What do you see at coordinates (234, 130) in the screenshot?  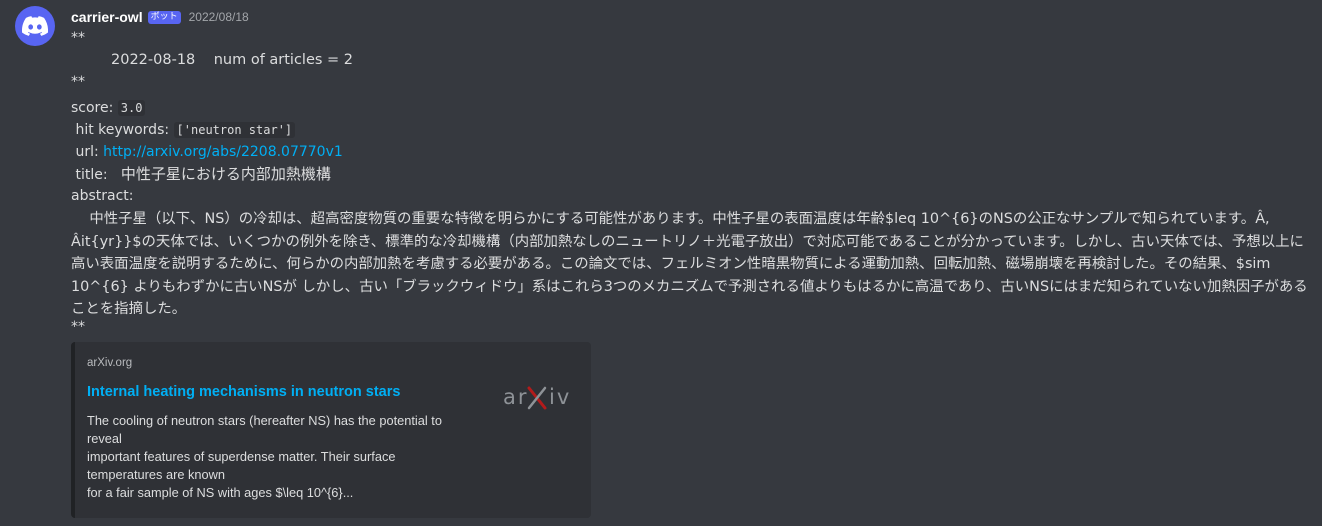 I see `keywords-value: ['neutron star']` at bounding box center [234, 130].